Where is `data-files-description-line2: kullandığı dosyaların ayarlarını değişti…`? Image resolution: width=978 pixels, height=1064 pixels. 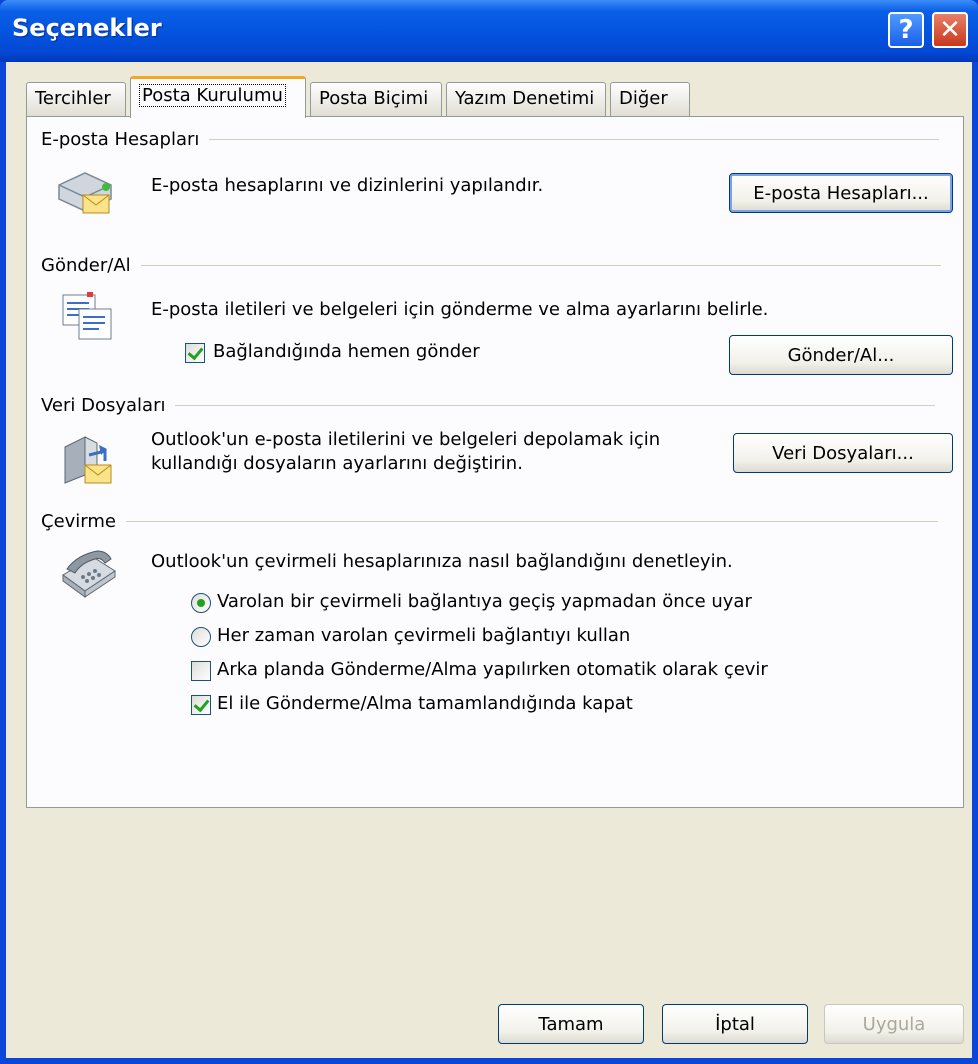 data-files-description-line2: kullandığı dosyaların ayarlarını değişti… is located at coordinates (337, 463).